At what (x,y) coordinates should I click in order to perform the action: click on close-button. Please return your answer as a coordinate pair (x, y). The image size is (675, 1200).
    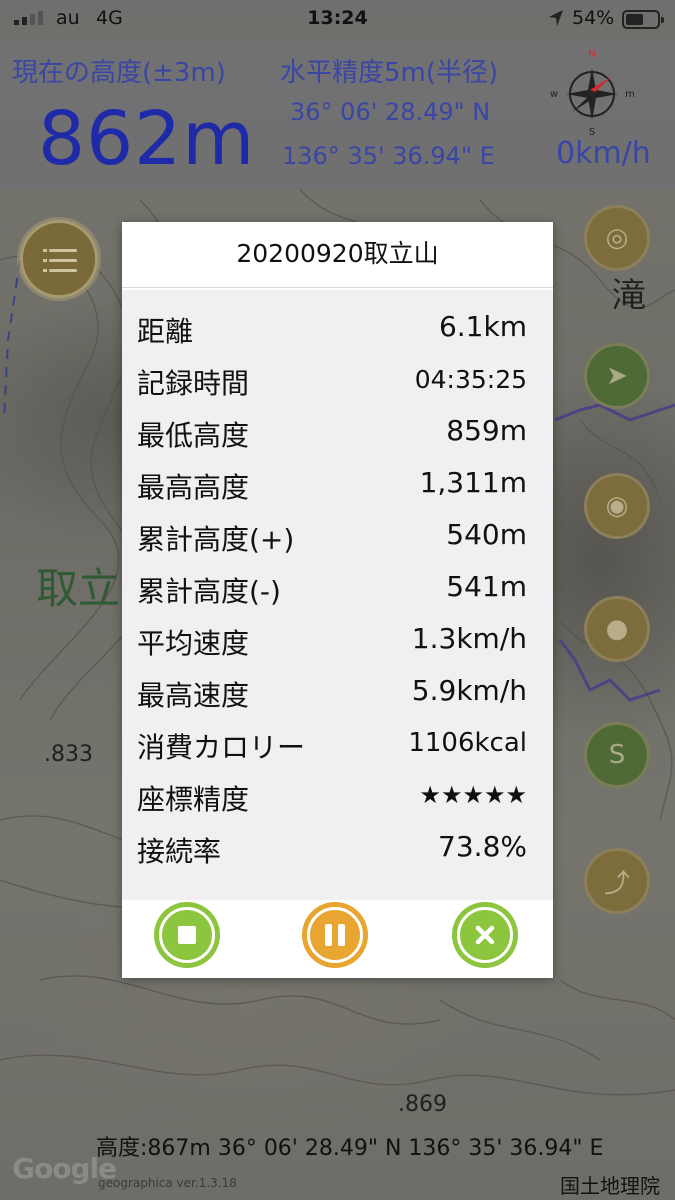
    Looking at the image, I should click on (485, 935).